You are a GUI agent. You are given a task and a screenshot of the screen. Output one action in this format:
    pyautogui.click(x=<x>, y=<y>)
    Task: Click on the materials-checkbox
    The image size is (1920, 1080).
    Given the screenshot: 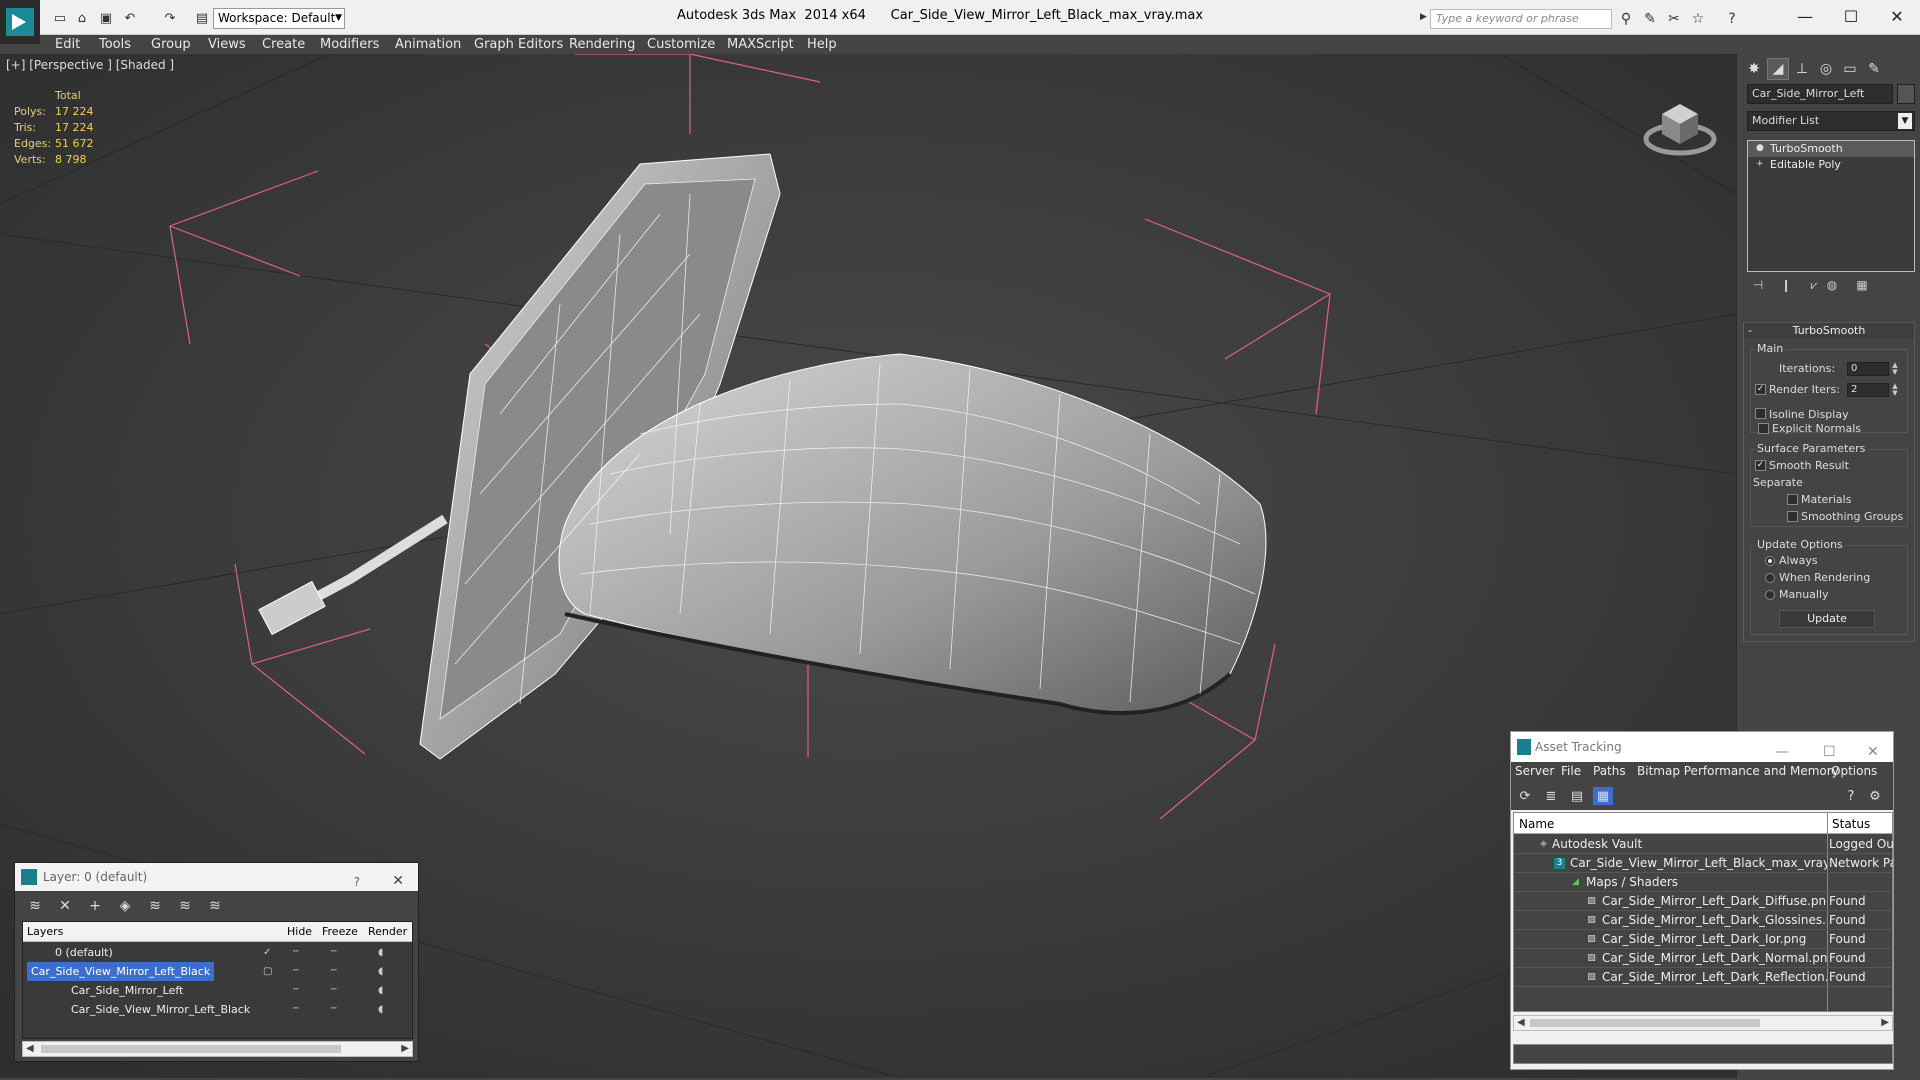 What is the action you would take?
    pyautogui.click(x=1792, y=499)
    